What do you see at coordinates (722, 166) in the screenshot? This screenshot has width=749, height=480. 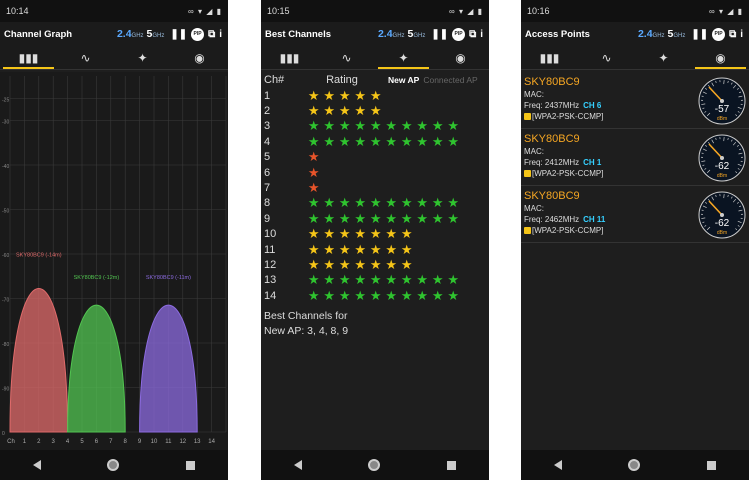 I see `gauge-value: -62` at bounding box center [722, 166].